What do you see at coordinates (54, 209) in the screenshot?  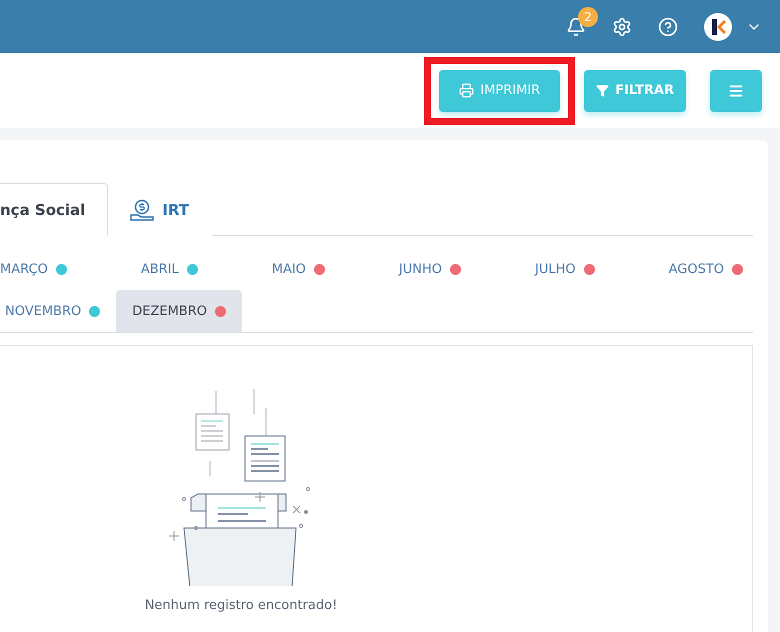 I see `tab: nça Social` at bounding box center [54, 209].